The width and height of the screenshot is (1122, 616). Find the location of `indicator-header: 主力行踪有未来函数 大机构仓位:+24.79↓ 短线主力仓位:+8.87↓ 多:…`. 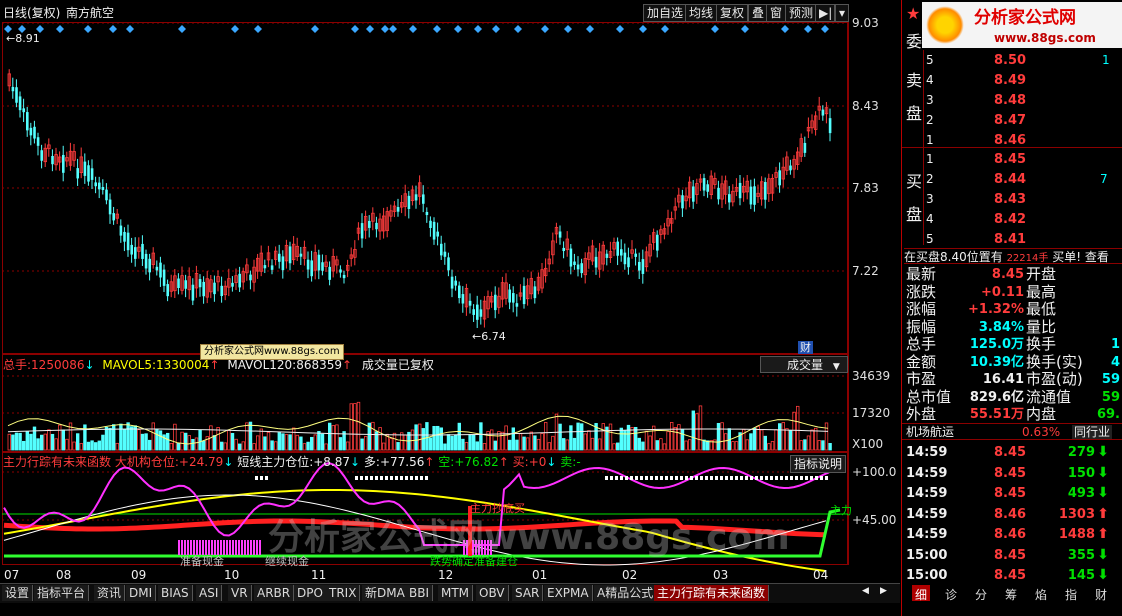

indicator-header: 主力行踪有未来函数 大机构仓位:+24.79↓ 短线主力仓位:+8.87↓ 多:… is located at coordinates (292, 462).